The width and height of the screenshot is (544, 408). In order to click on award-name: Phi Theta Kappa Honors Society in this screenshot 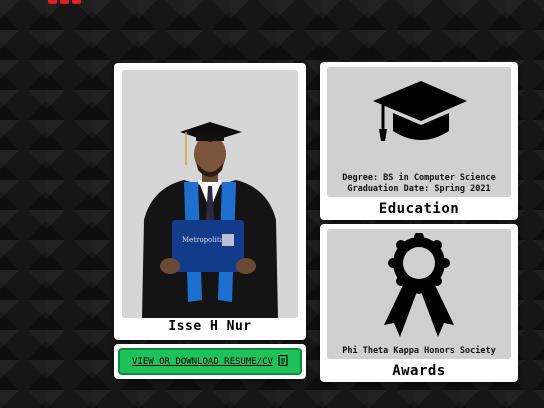, I will do `click(419, 351)`.